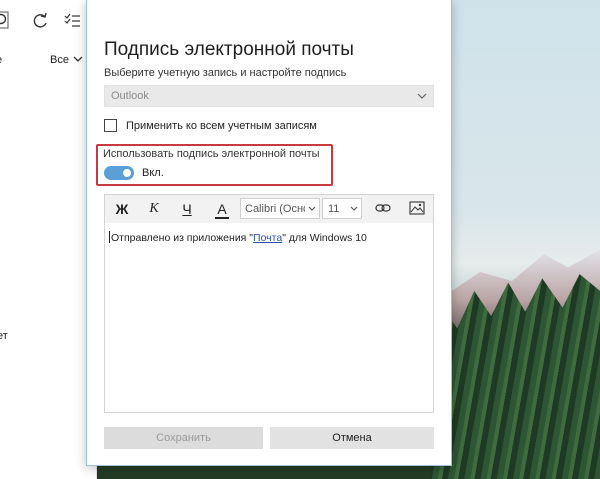 The image size is (600, 479). Describe the element at coordinates (130, 96) in the screenshot. I see `account-dropdown-value: Outlook` at that location.